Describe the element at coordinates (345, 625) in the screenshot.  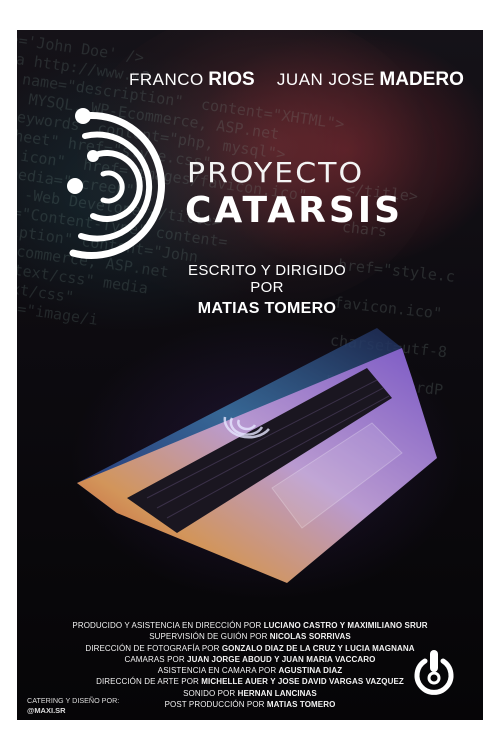
I see `credit-names: LUCIANO CASTRO Y MAXIMILIANO SRUR` at that location.